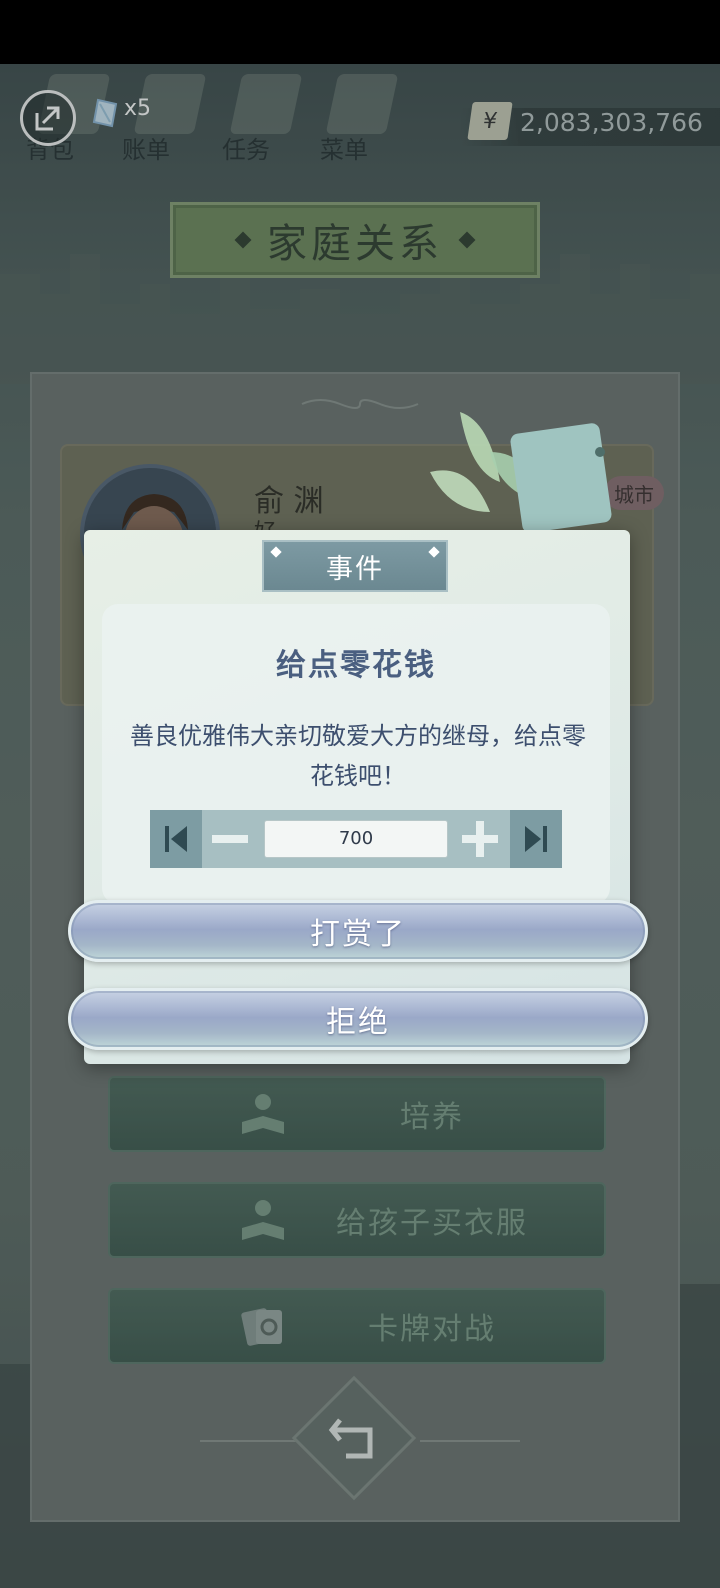 The height and width of the screenshot is (1588, 720). I want to click on event-tab: 事件, so click(355, 566).